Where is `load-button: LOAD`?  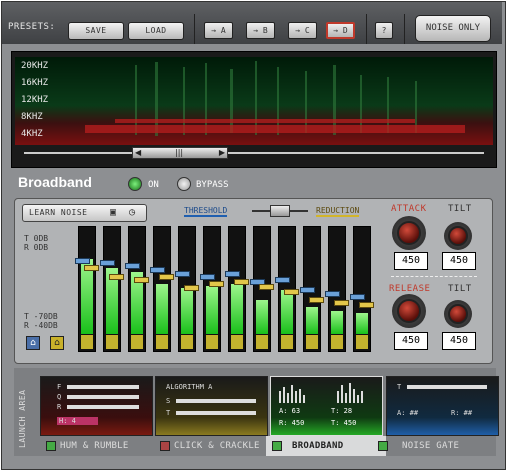 load-button: LOAD is located at coordinates (156, 31).